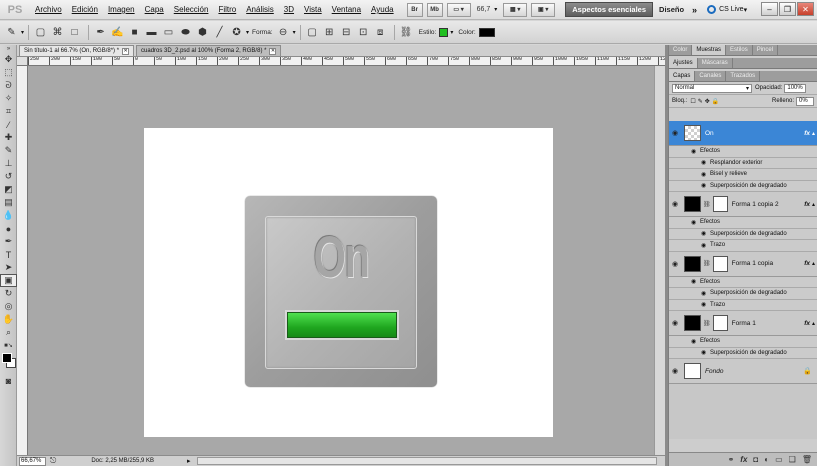 This screenshot has height=466, width=817. What do you see at coordinates (406, 32) in the screenshot?
I see `link-icon: ⛓` at bounding box center [406, 32].